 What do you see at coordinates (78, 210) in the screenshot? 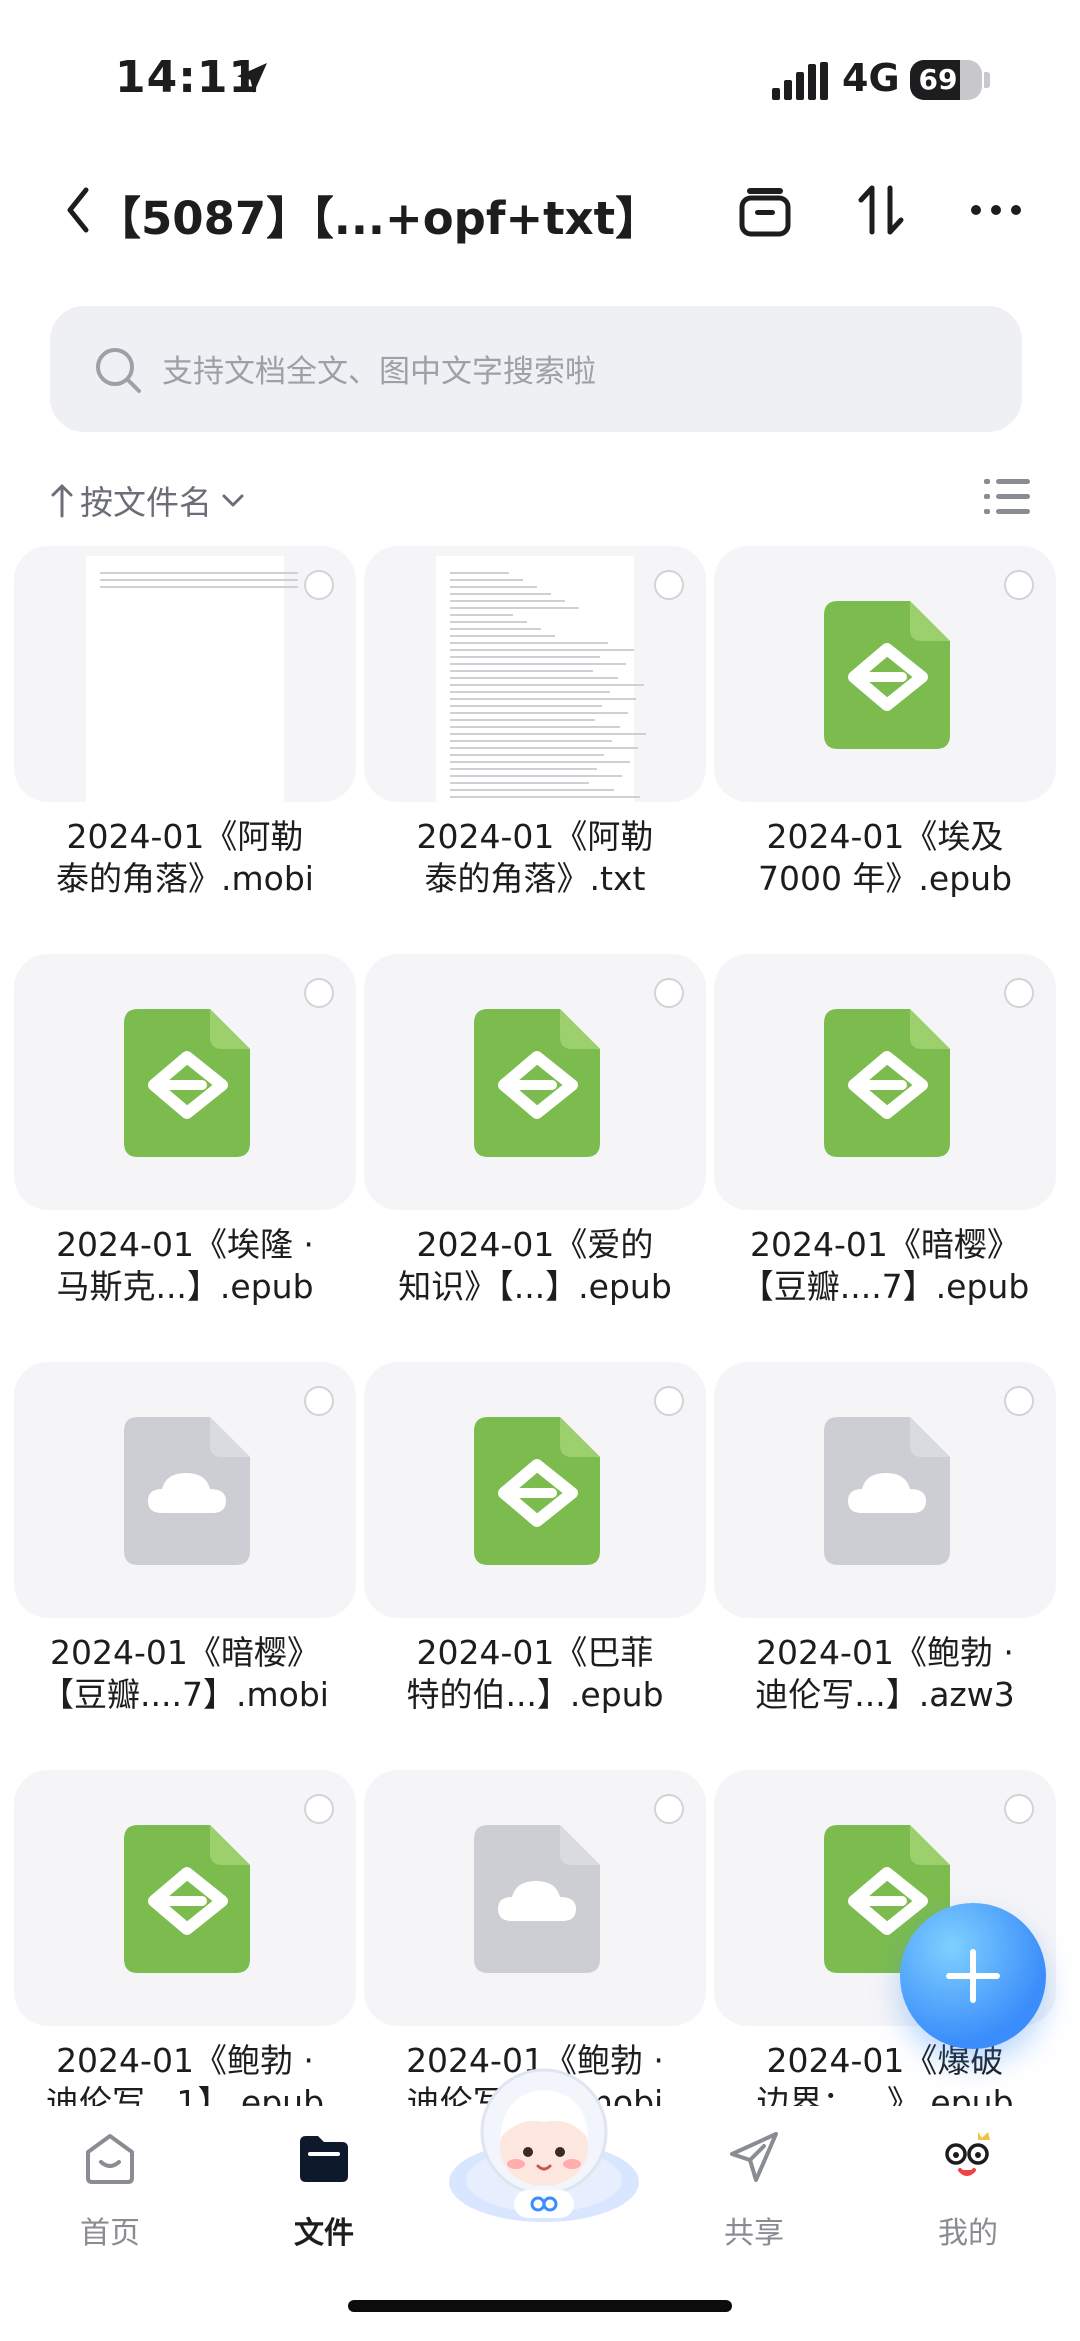
I see `back-chevron-icon` at bounding box center [78, 210].